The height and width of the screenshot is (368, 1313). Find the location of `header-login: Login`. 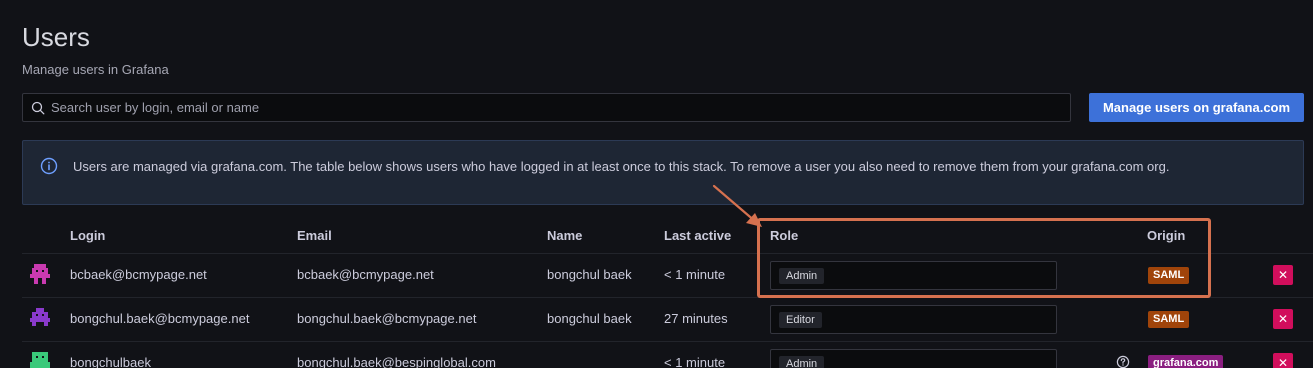

header-login: Login is located at coordinates (88, 235).